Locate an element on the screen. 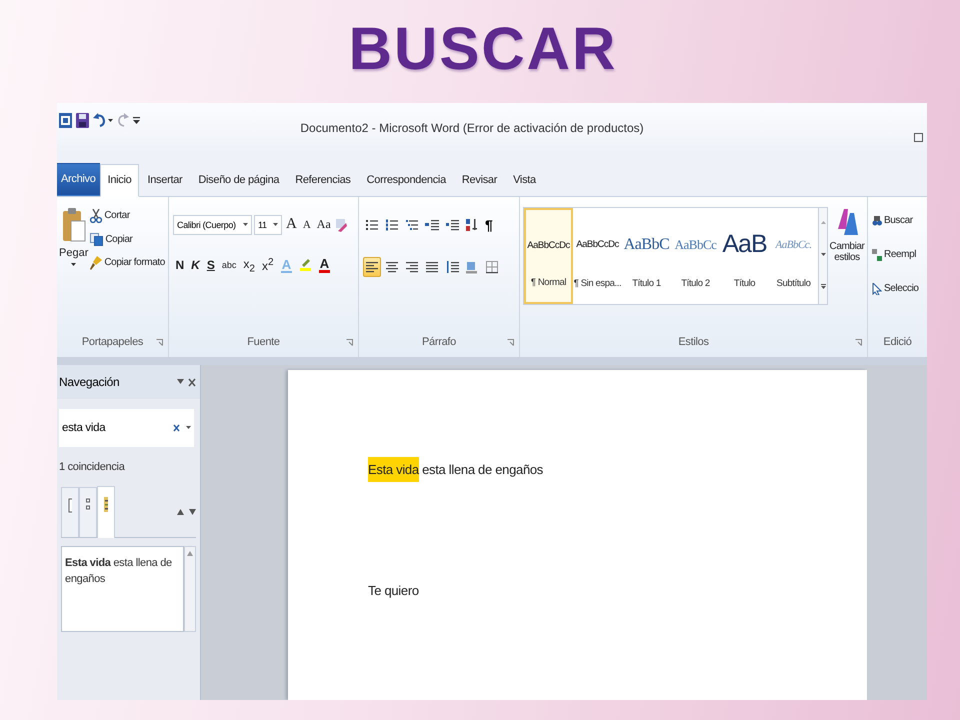 Image resolution: width=960 pixels, height=720 pixels. strikethrough-button: abc is located at coordinates (229, 265).